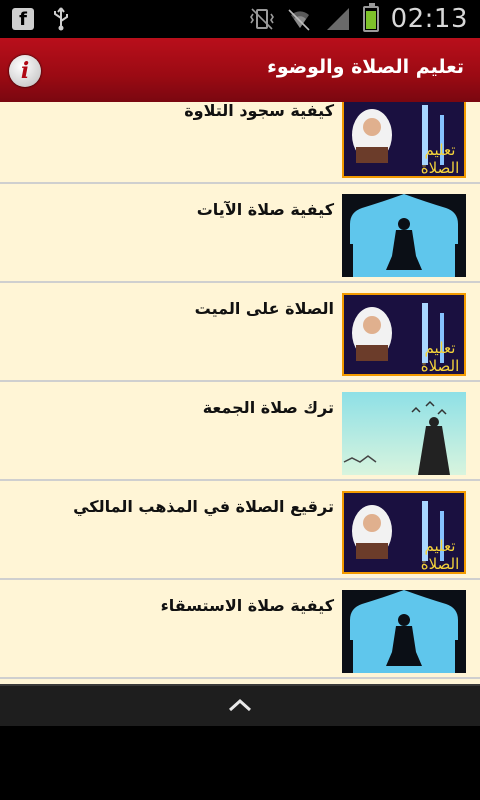 The width and height of the screenshot is (480, 800). I want to click on item-title: كيفية سجود التلاوة, so click(259, 111).